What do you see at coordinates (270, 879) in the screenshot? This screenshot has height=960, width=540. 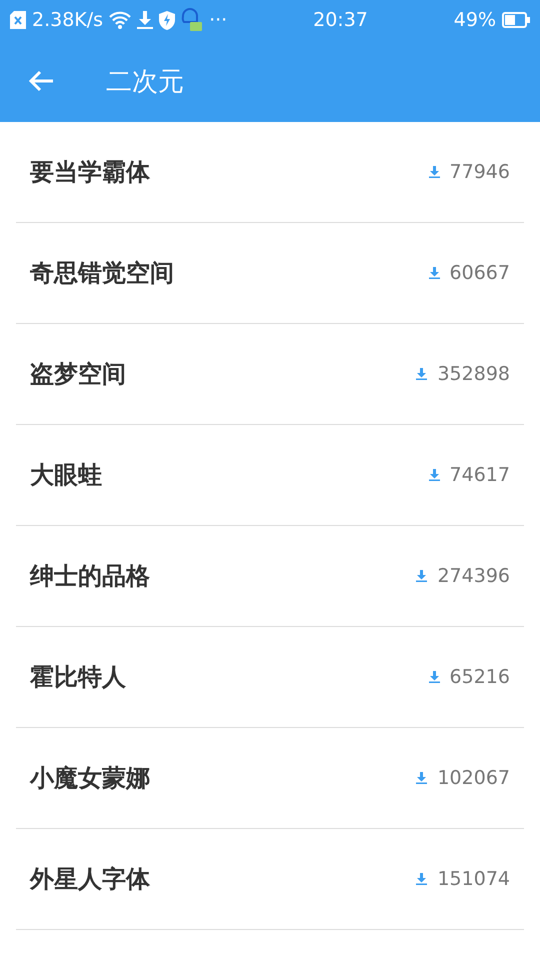 I see `font-list-item: 外星人字体 151074` at bounding box center [270, 879].